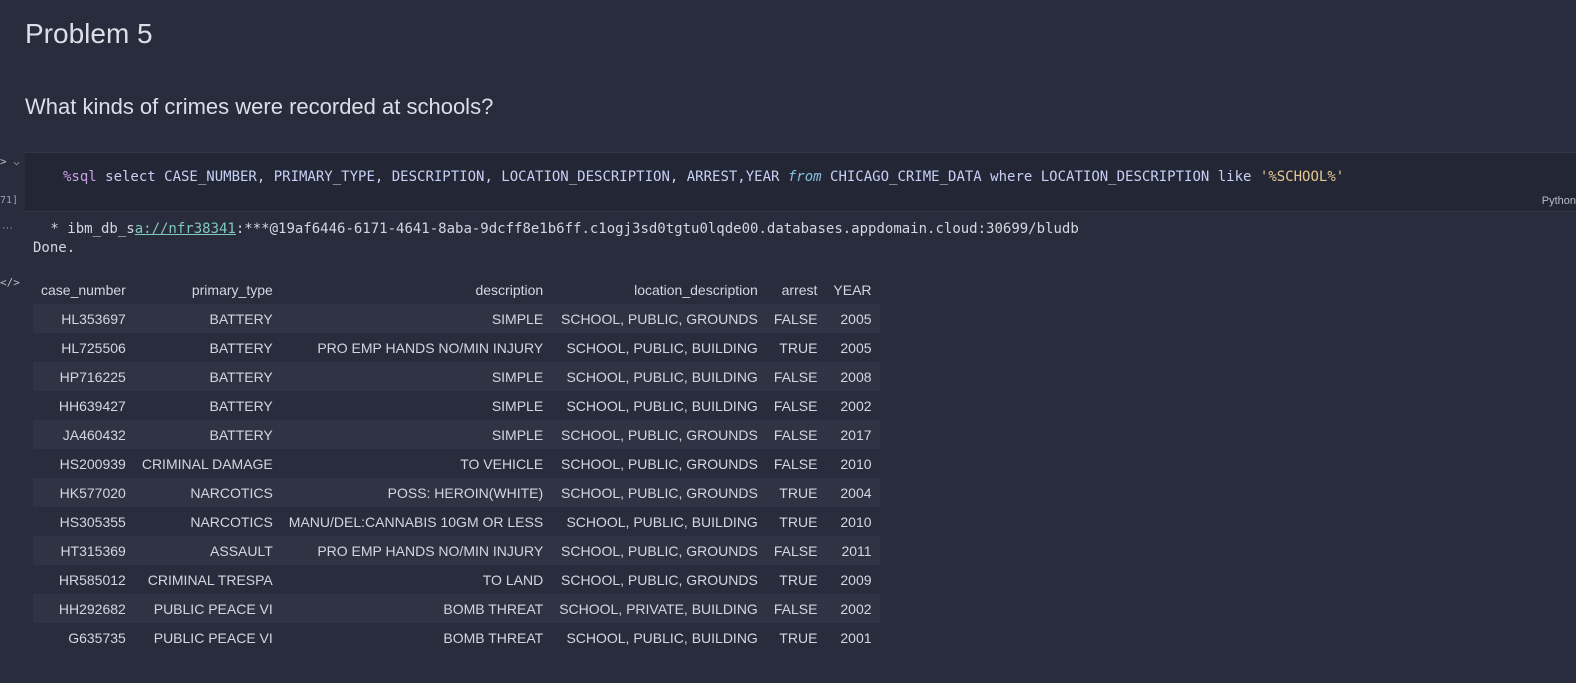  I want to click on more-actions-icon: ···, so click(7, 228).